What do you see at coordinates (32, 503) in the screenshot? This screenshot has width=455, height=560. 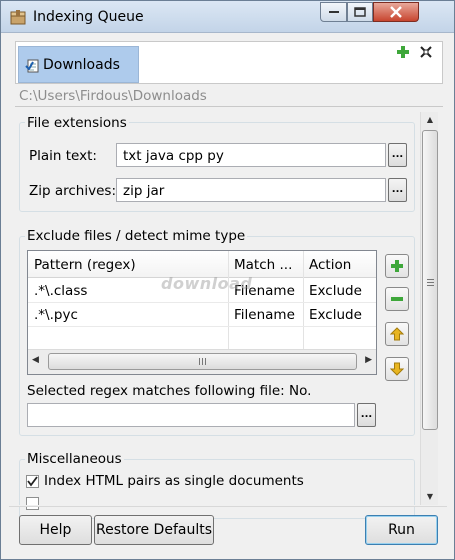 I see `second-option-checkbox` at bounding box center [32, 503].